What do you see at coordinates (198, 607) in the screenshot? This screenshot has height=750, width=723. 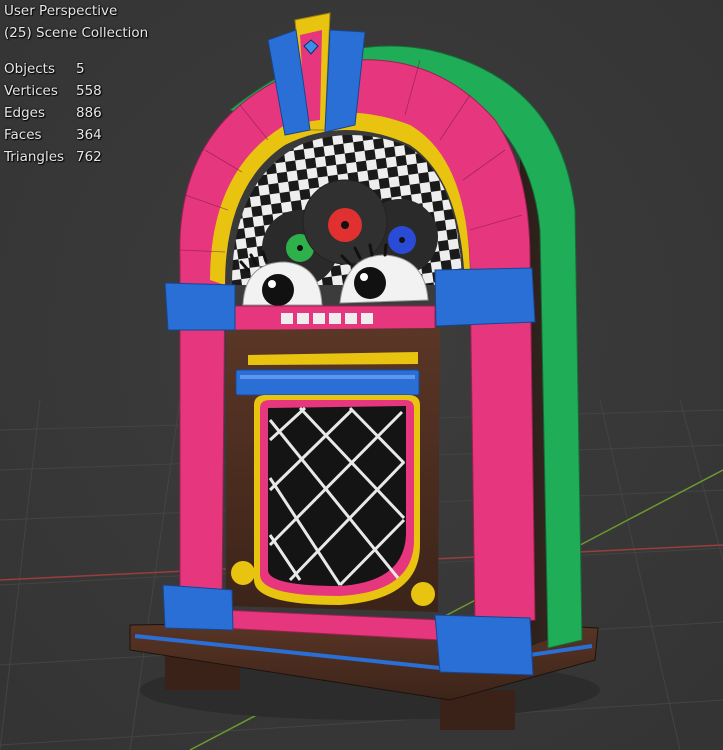 I see `blue-block-lower-left` at bounding box center [198, 607].